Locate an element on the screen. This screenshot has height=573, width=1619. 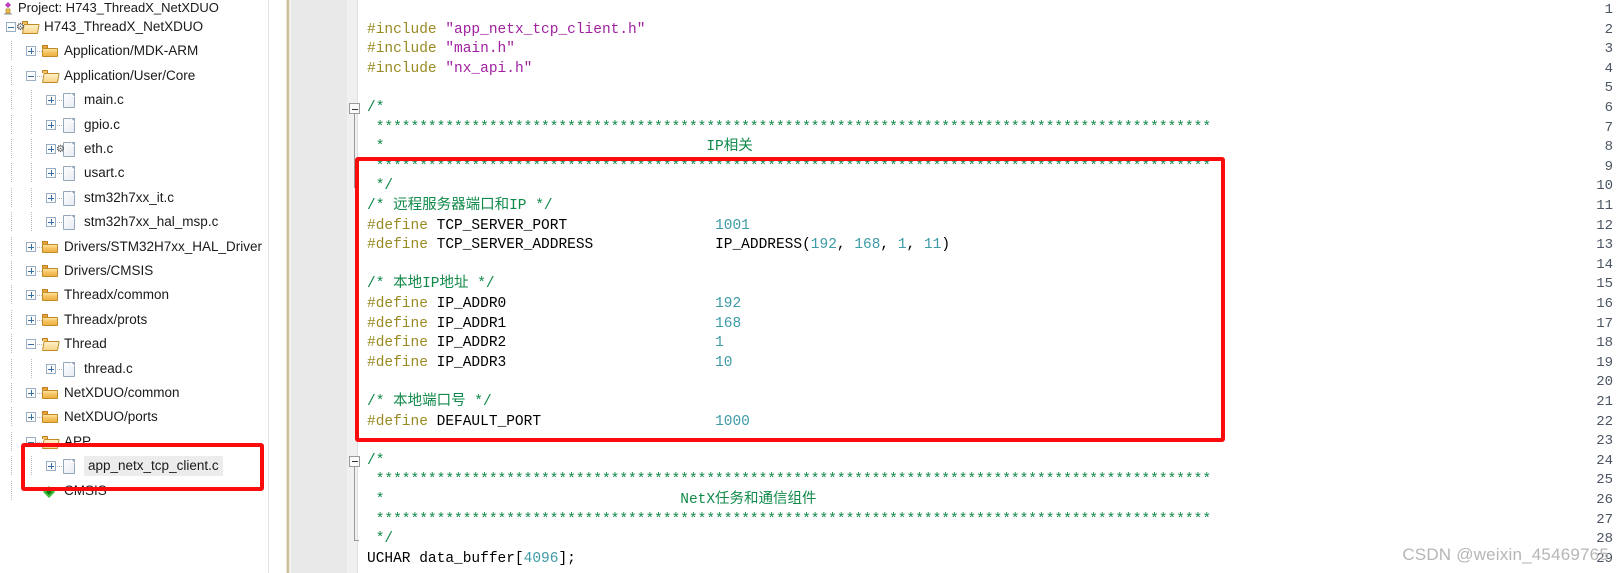
line-number: 19 is located at coordinates (1604, 362).